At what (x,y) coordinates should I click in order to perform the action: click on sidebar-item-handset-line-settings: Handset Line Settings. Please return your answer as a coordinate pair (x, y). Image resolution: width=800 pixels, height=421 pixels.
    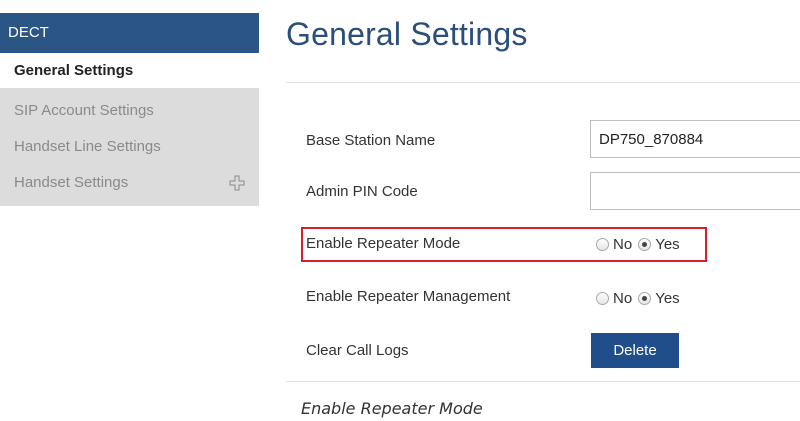
    Looking at the image, I should click on (129, 147).